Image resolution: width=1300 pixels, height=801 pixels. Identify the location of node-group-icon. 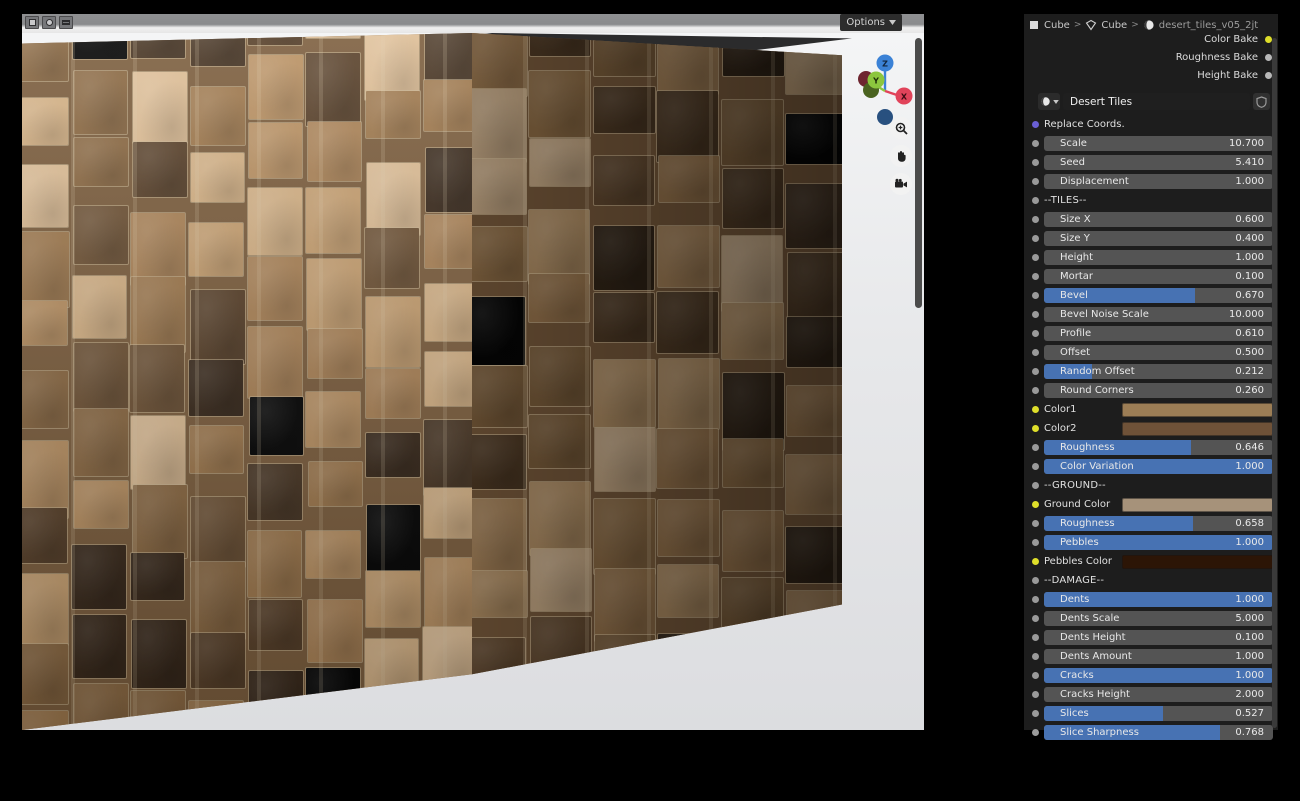
(1049, 101).